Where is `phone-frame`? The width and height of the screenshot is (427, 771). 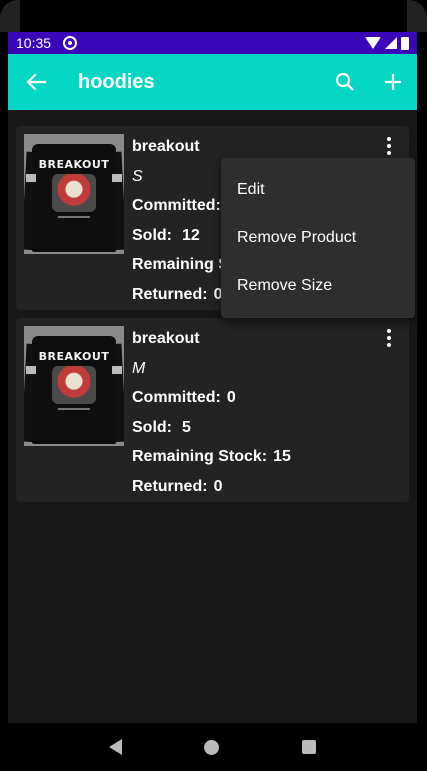 phone-frame is located at coordinates (213, 16).